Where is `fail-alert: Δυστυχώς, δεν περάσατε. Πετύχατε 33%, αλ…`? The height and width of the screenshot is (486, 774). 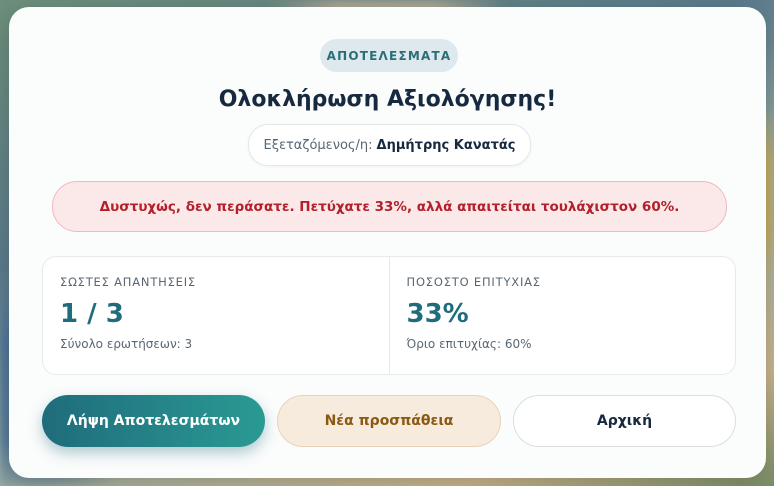
fail-alert: Δυστυχώς, δεν περάσατε. Πετύχατε 33%, αλ… is located at coordinates (389, 206).